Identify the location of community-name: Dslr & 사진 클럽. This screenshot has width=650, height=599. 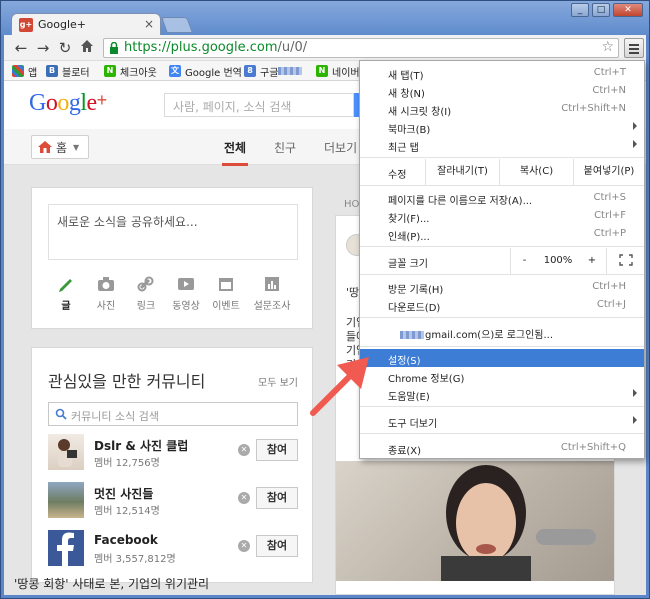
(141, 445).